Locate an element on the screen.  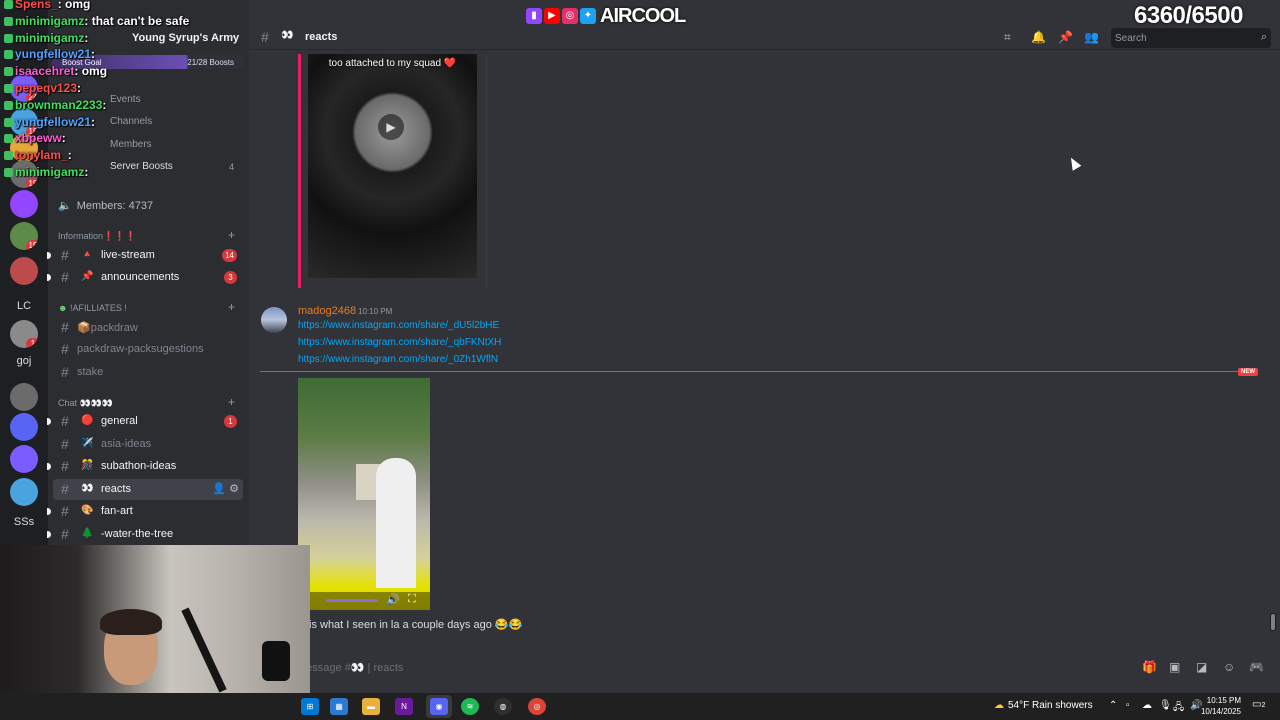
threads-icon: ⌗ is located at coordinates (1007, 37).